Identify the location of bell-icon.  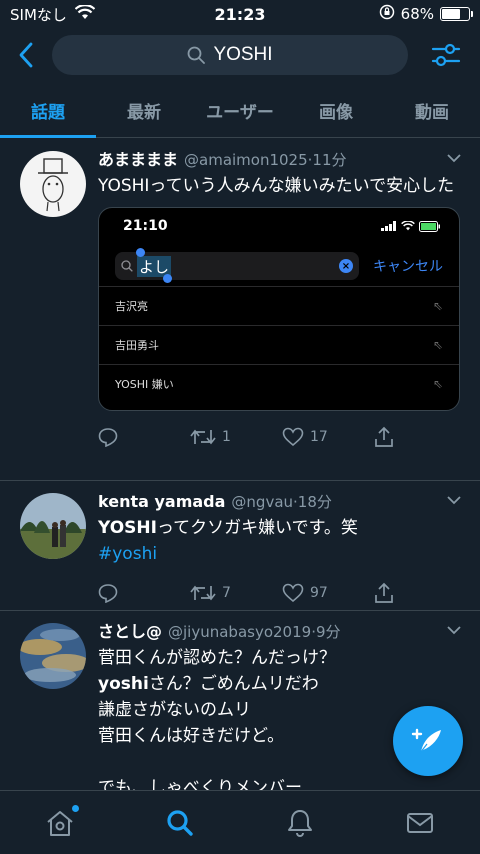
(300, 823).